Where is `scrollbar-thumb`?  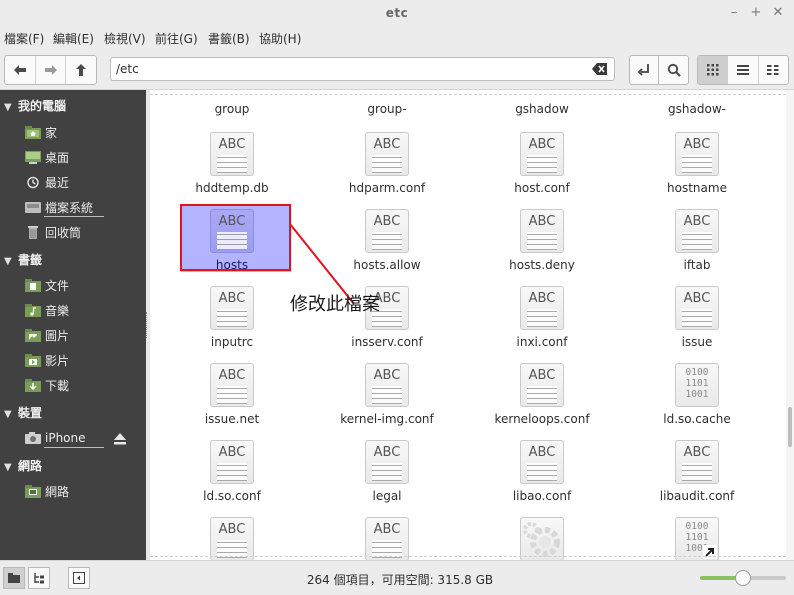 scrollbar-thumb is located at coordinates (790, 427).